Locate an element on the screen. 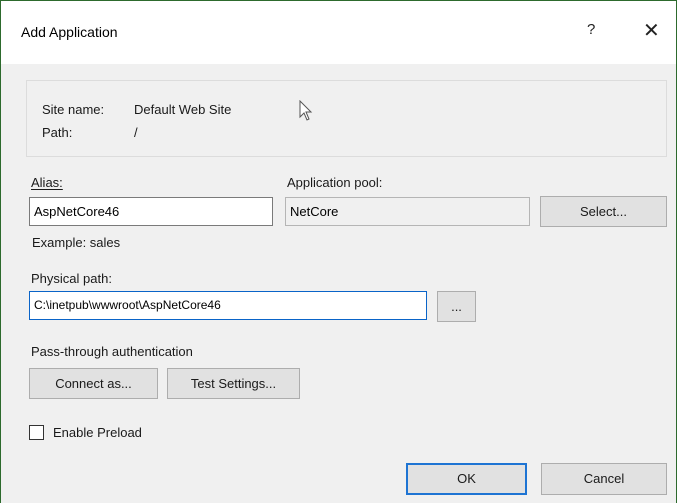 The height and width of the screenshot is (504, 678). alias-example-text: Example: sales is located at coordinates (76, 242).